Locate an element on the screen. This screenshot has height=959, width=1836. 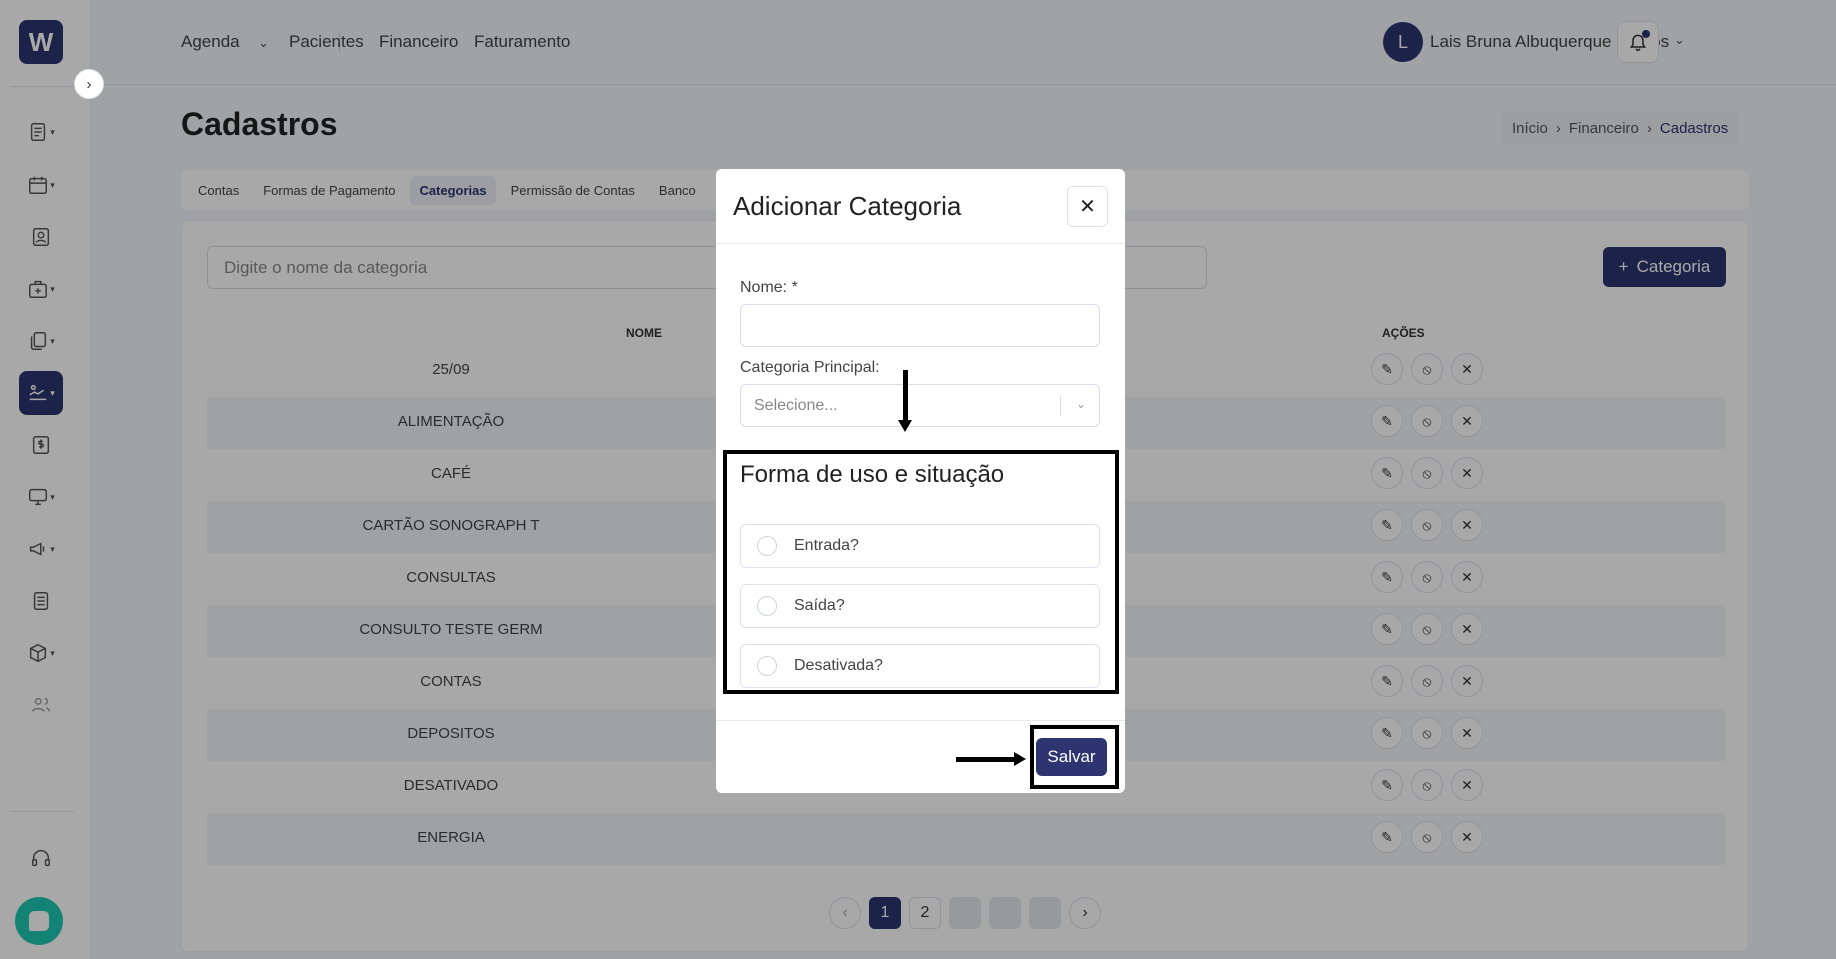
name-field-label: Nome: * is located at coordinates (769, 287).